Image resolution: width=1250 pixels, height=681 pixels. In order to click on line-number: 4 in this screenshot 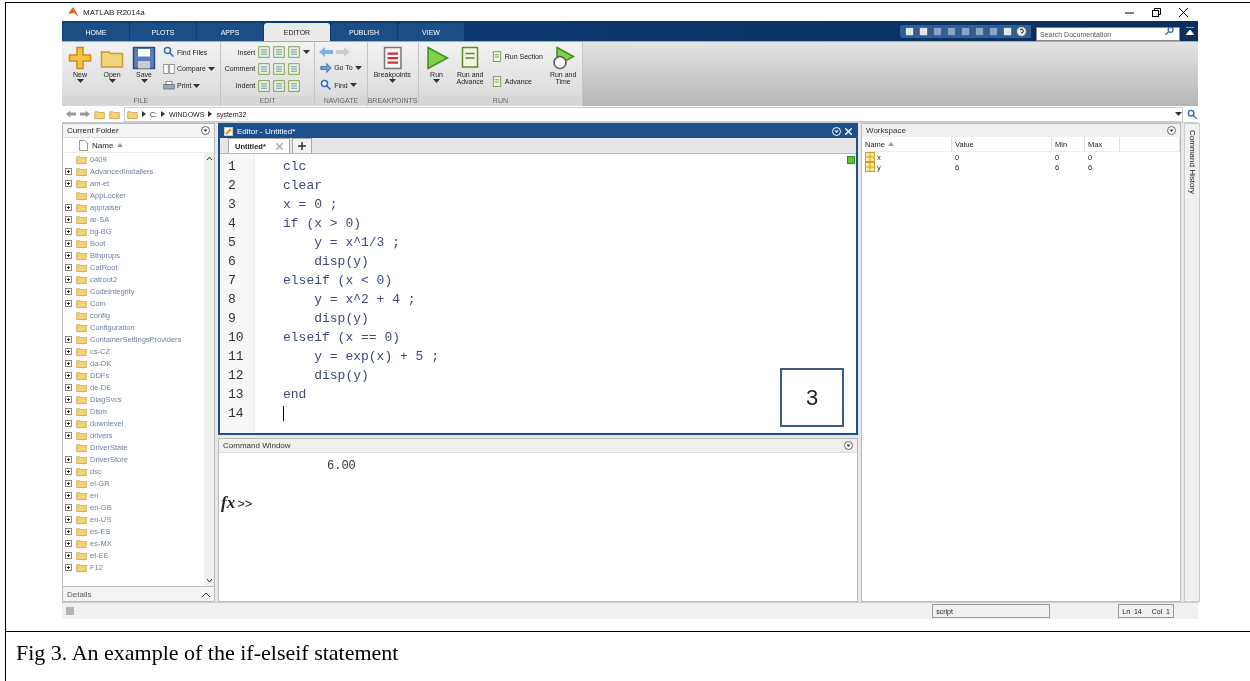, I will do `click(232, 224)`.